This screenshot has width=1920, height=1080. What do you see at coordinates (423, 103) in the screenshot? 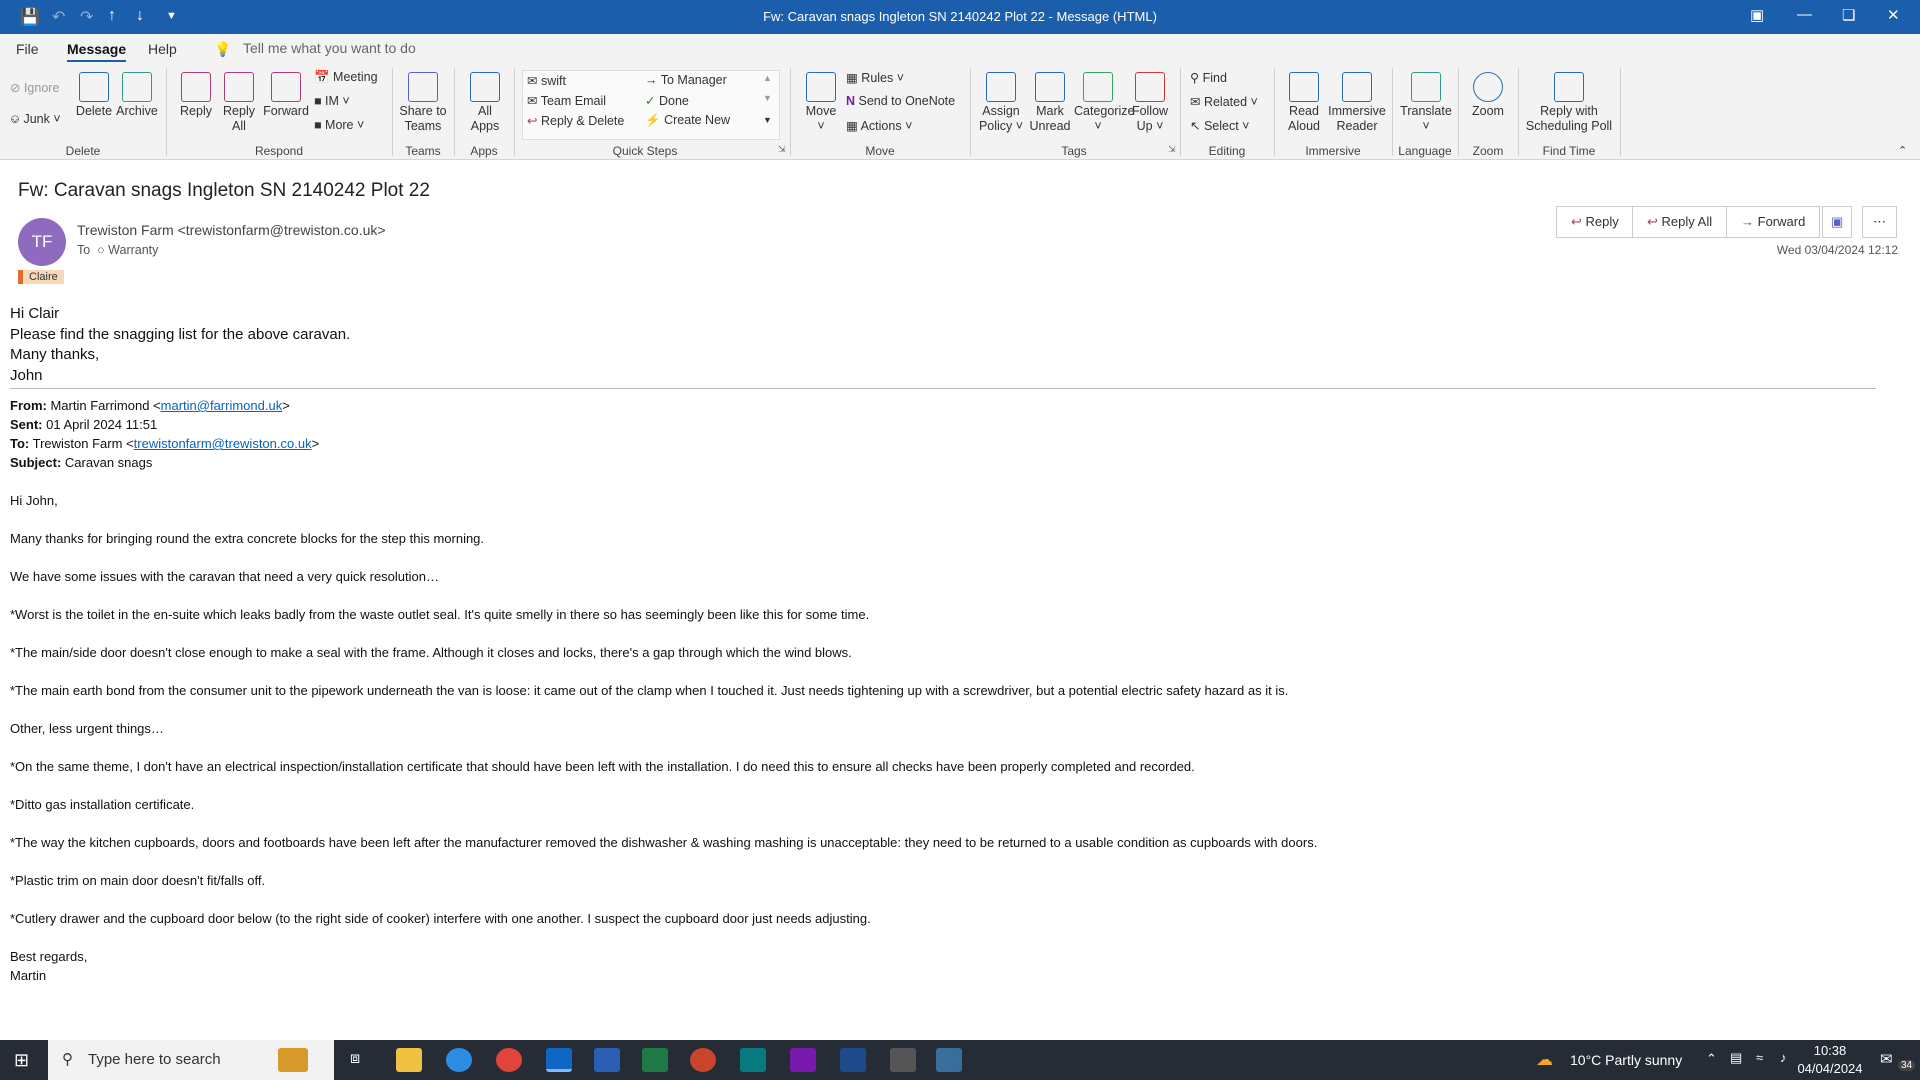
I see `share-to-teams-button: Share to Teams` at bounding box center [423, 103].